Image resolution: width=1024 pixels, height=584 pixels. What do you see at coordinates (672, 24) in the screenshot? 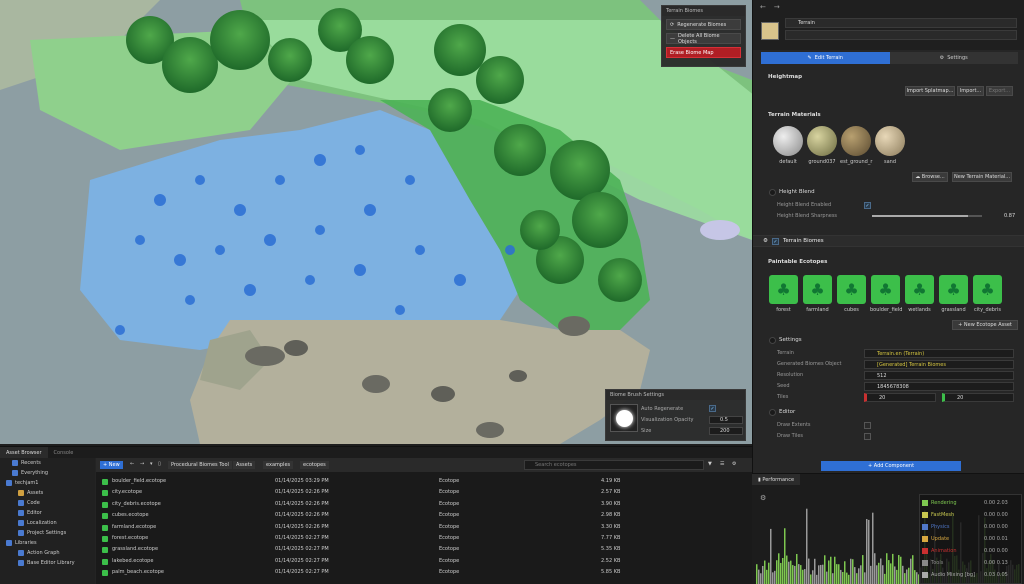
I see `regenerate-icon: ⟳` at bounding box center [672, 24].